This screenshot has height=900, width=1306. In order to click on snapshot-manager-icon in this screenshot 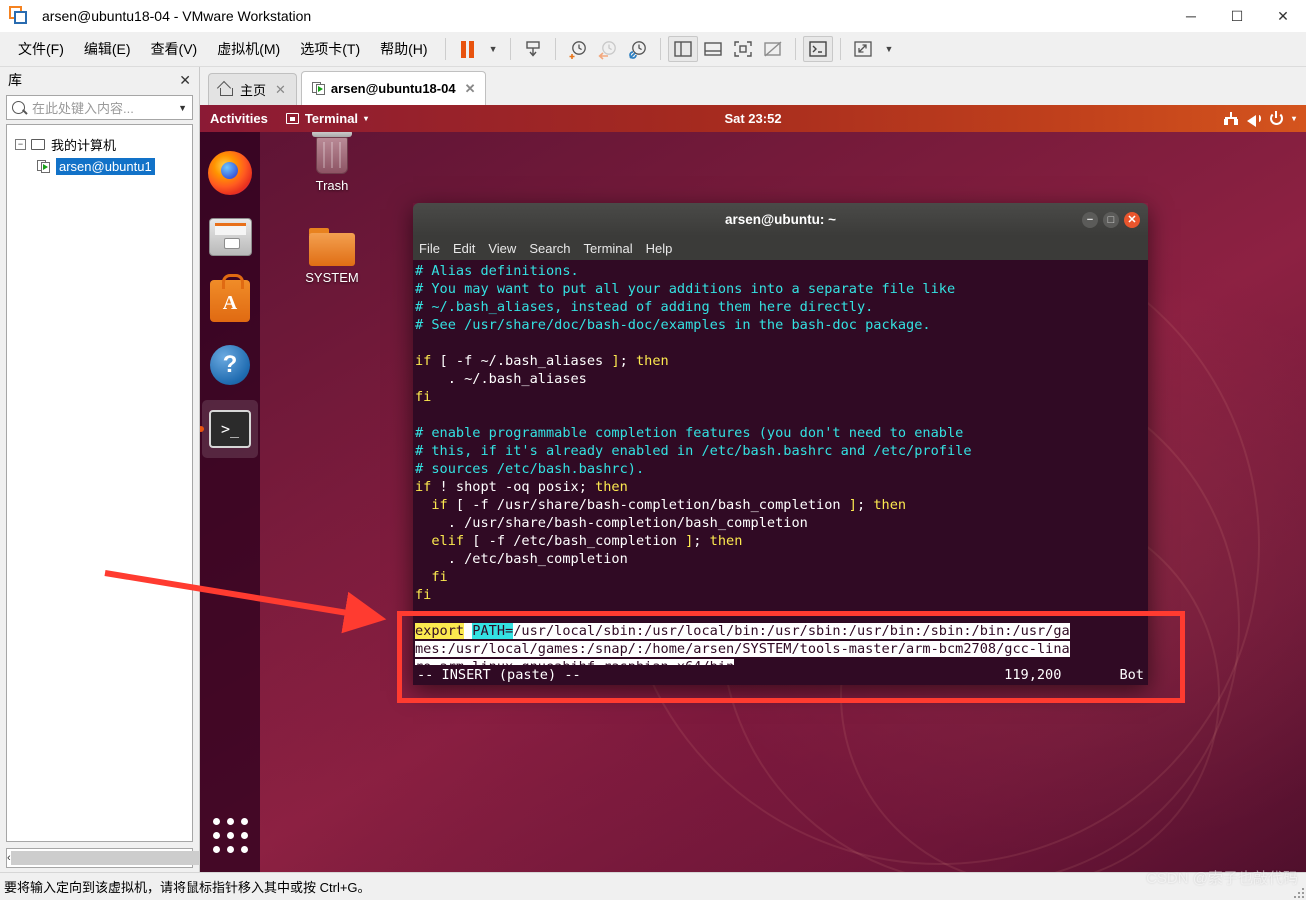, I will do `click(638, 49)`.